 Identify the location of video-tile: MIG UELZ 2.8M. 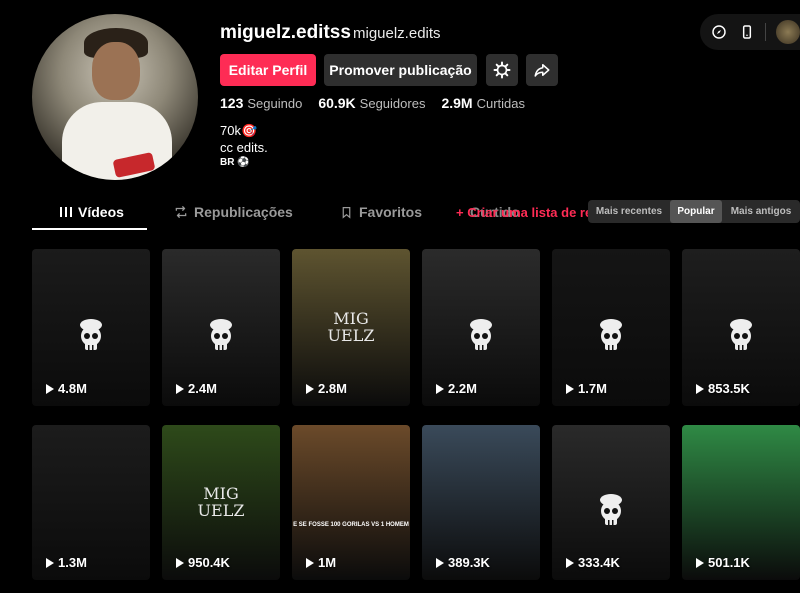
(351, 327).